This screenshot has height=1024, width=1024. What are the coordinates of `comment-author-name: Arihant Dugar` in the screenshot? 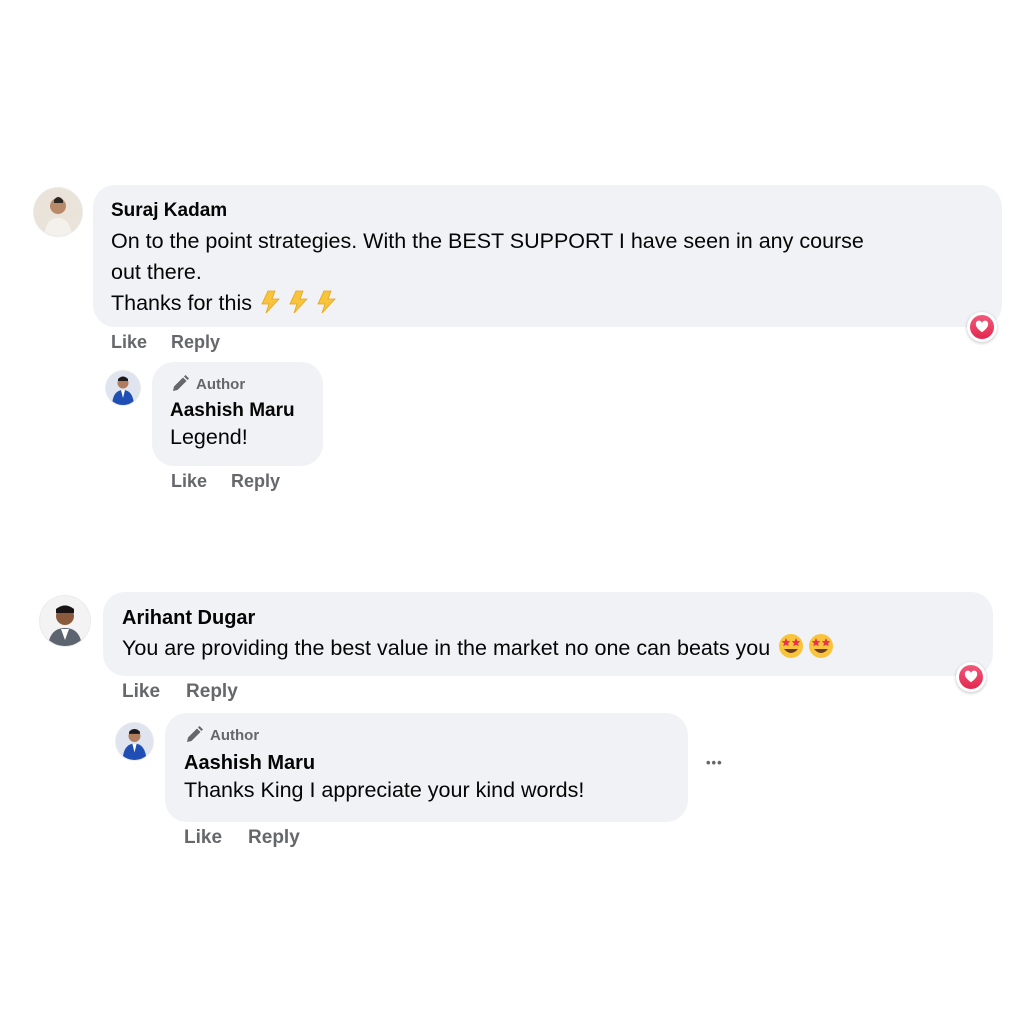 It's located at (548, 618).